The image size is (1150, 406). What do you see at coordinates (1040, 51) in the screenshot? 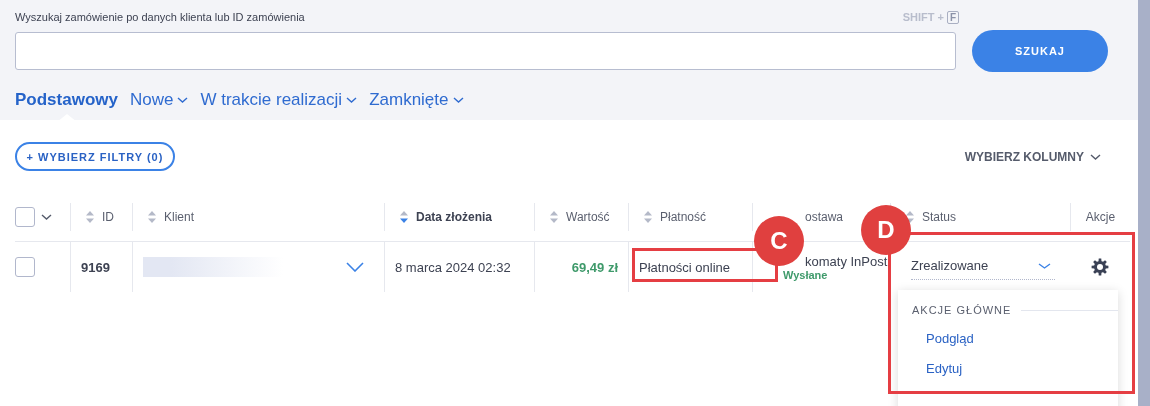
I see `search-button: SZUKAJ` at bounding box center [1040, 51].